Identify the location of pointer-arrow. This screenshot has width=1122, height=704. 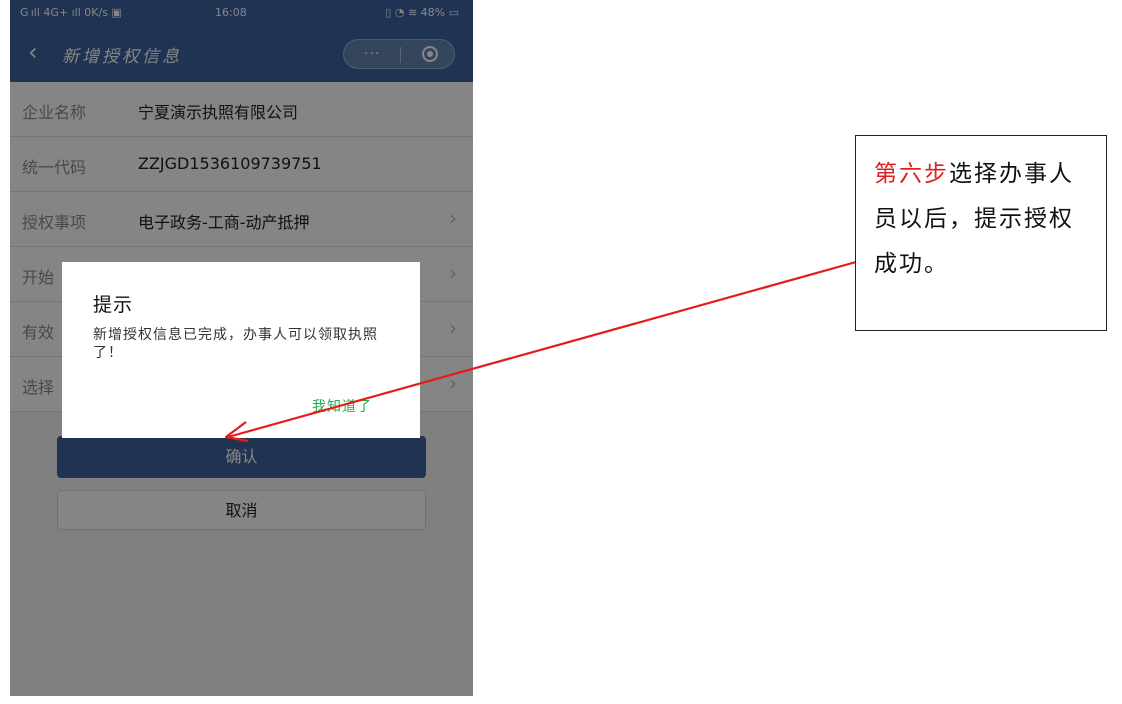
(540, 351).